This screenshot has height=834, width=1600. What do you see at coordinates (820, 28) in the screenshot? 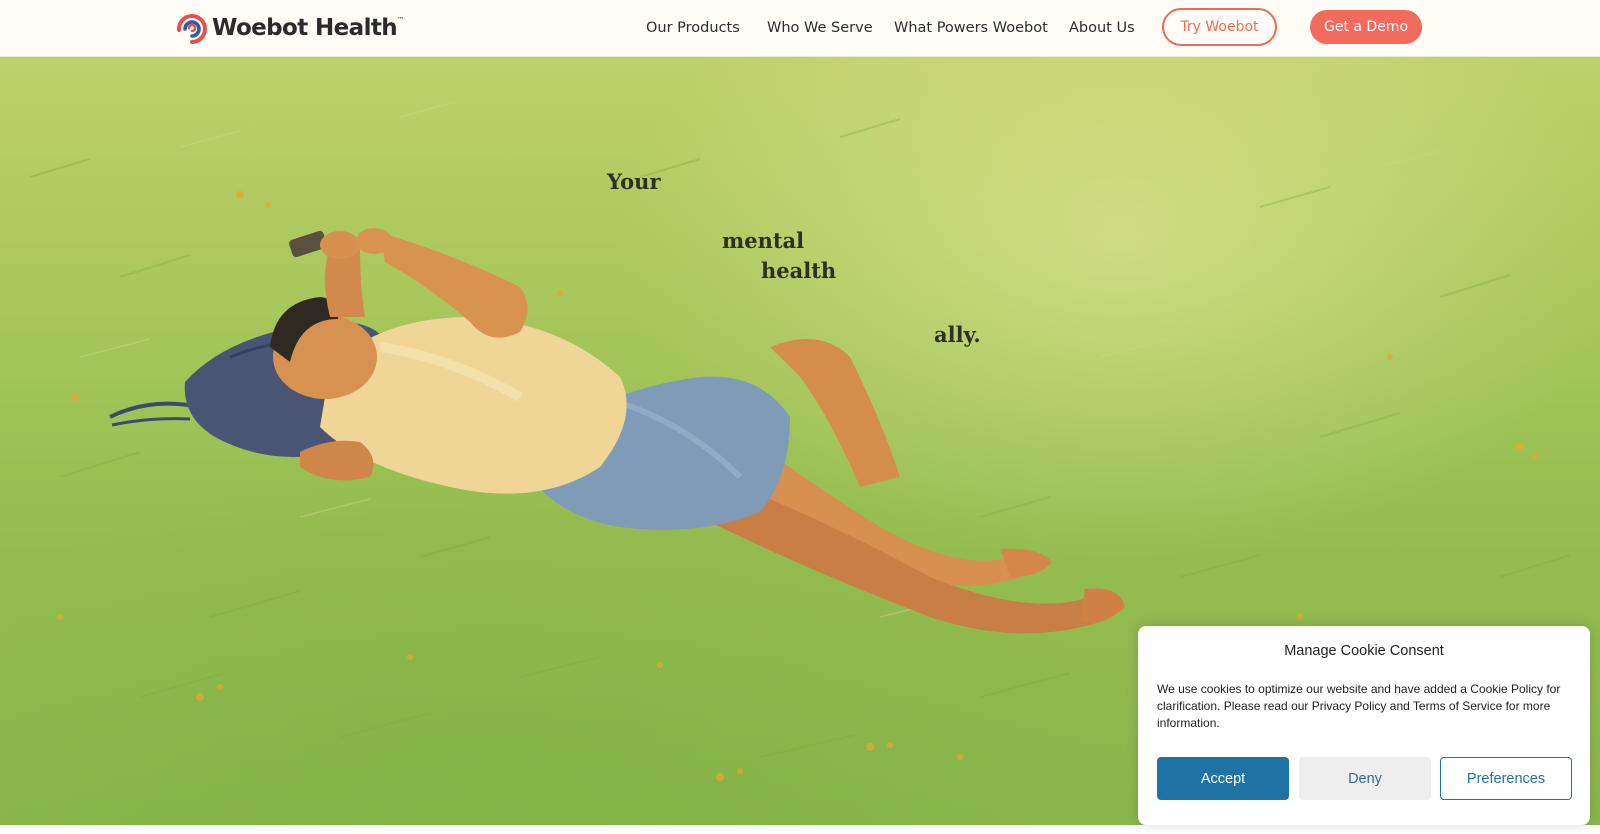
I see `nav-who-we-serve: Who We Serve` at bounding box center [820, 28].